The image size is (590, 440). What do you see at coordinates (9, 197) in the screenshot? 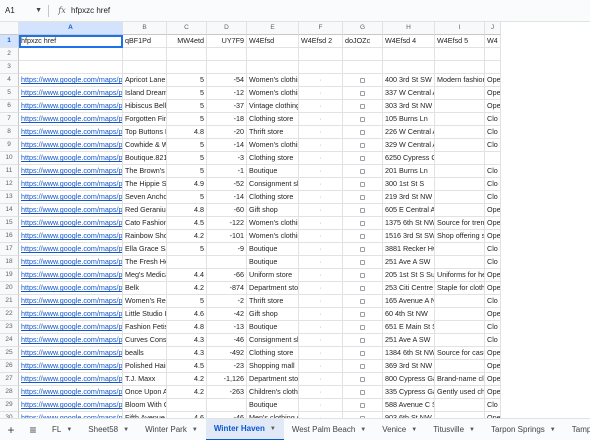
I see `row-header: 13` at bounding box center [9, 197].